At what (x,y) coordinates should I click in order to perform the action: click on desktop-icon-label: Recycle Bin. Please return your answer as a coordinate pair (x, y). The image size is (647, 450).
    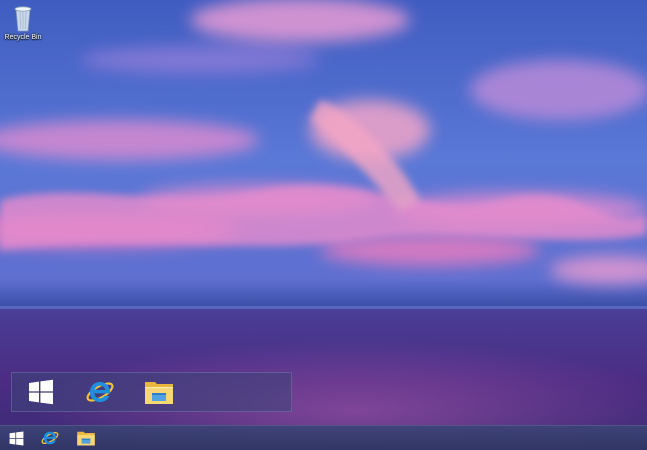
    Looking at the image, I should click on (23, 37).